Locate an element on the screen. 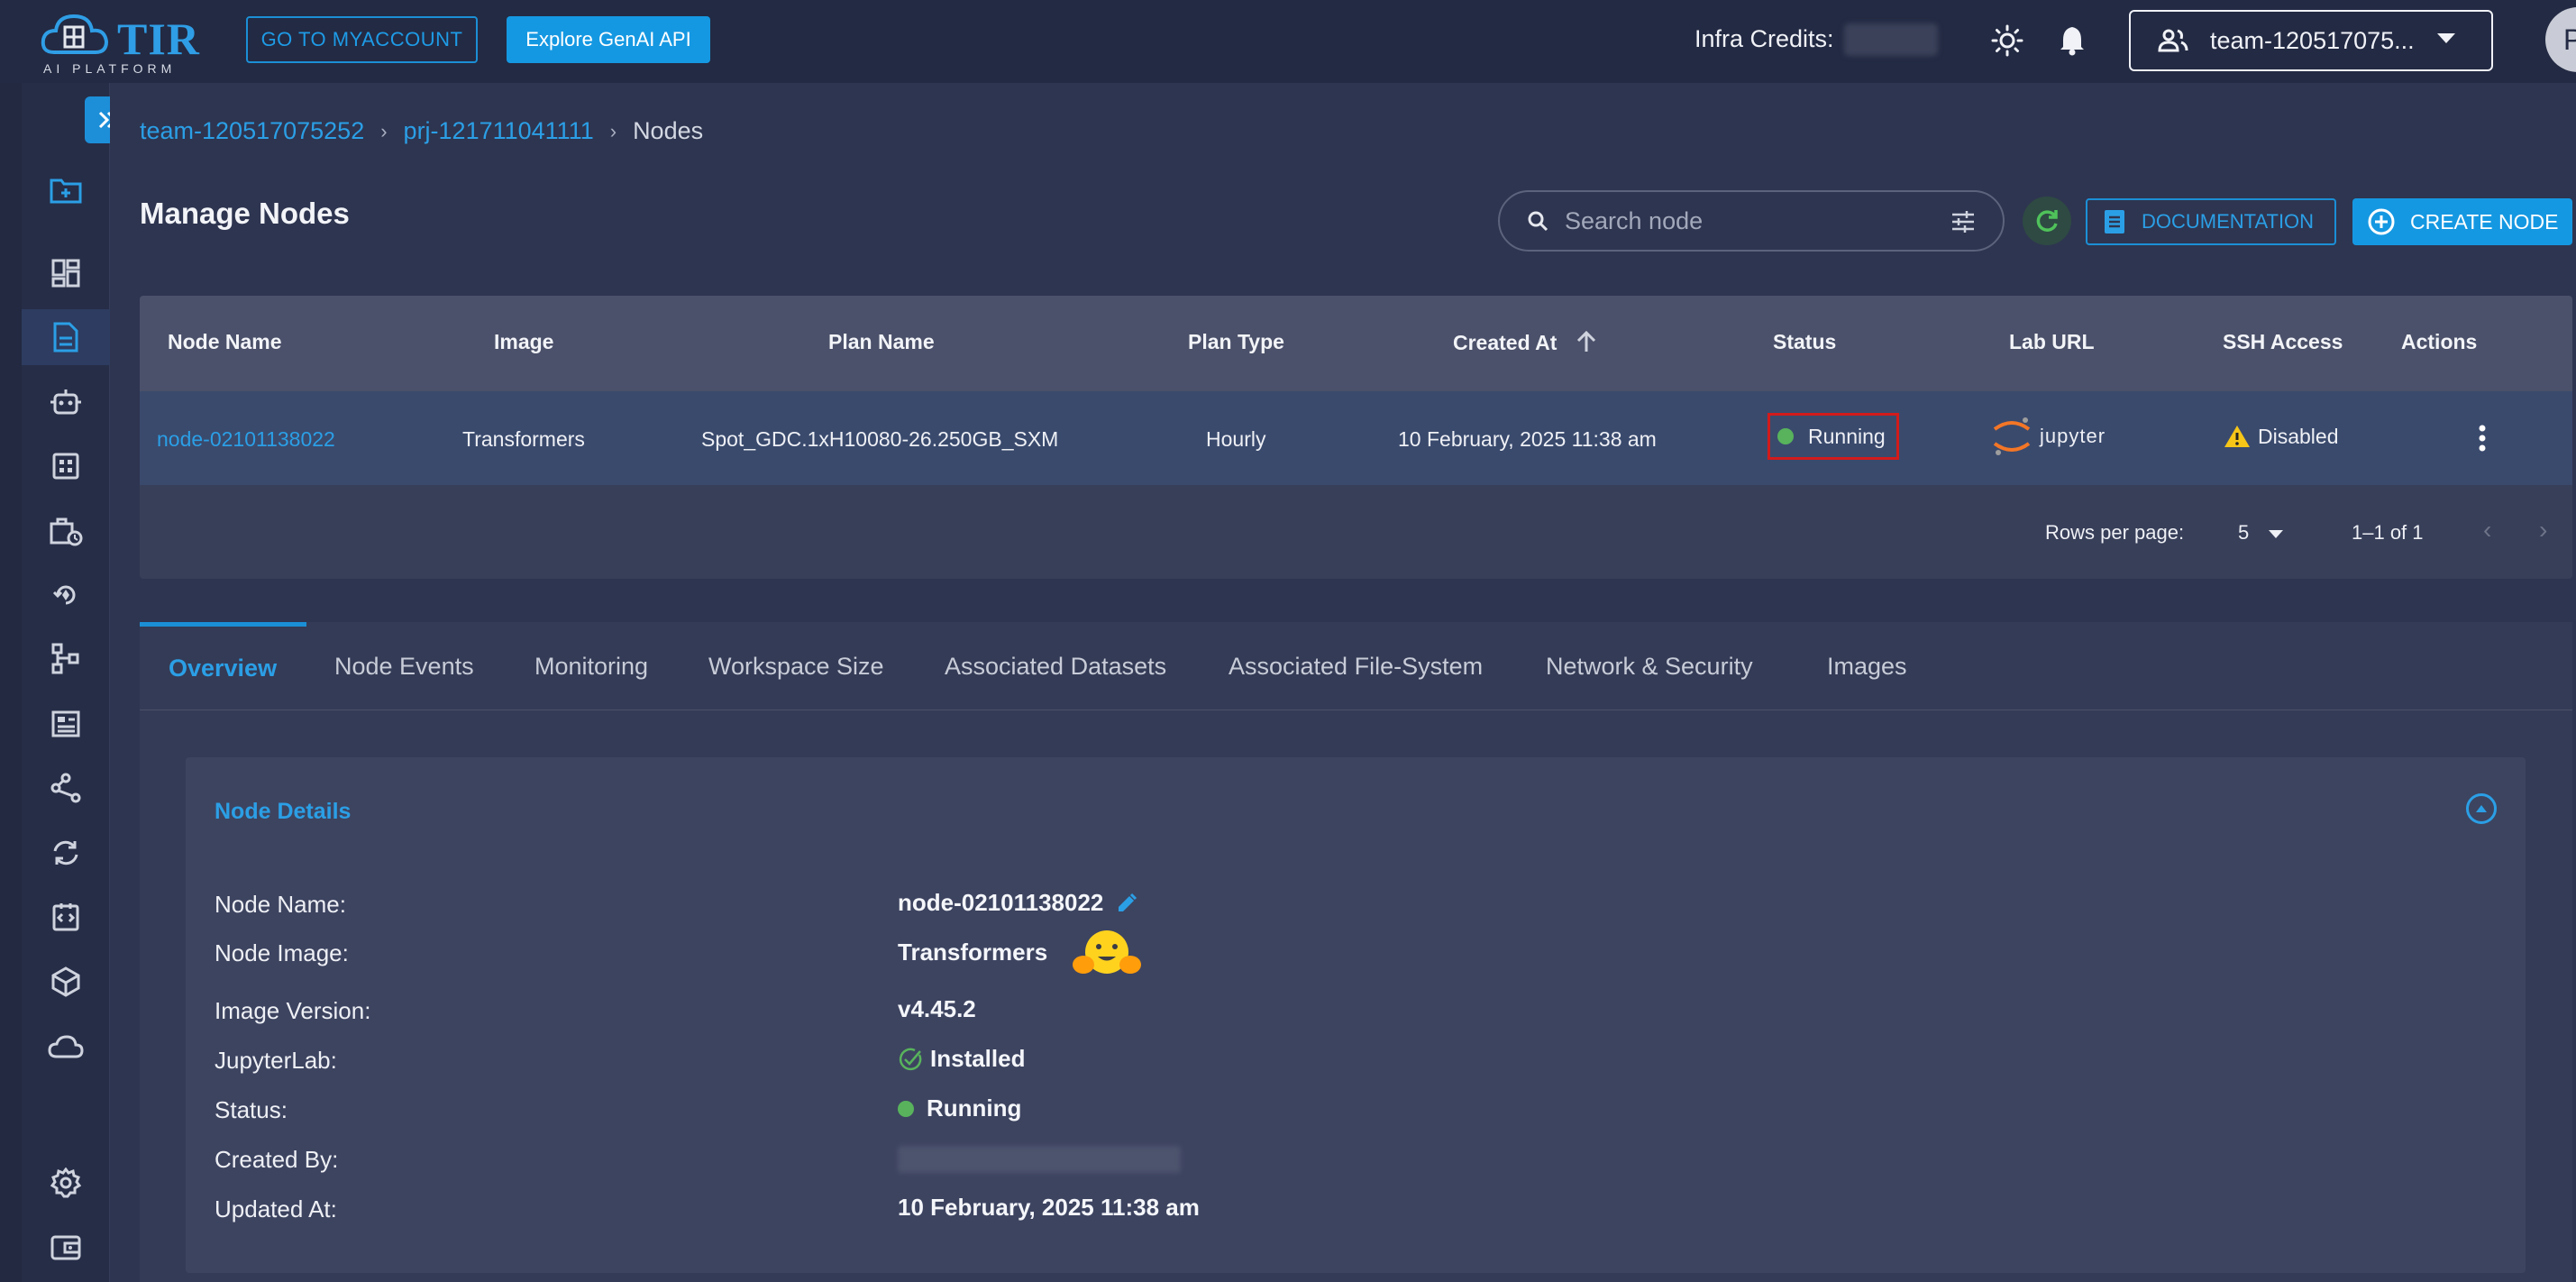 This screenshot has width=2576, height=1282. document-icon is located at coordinates (65, 337).